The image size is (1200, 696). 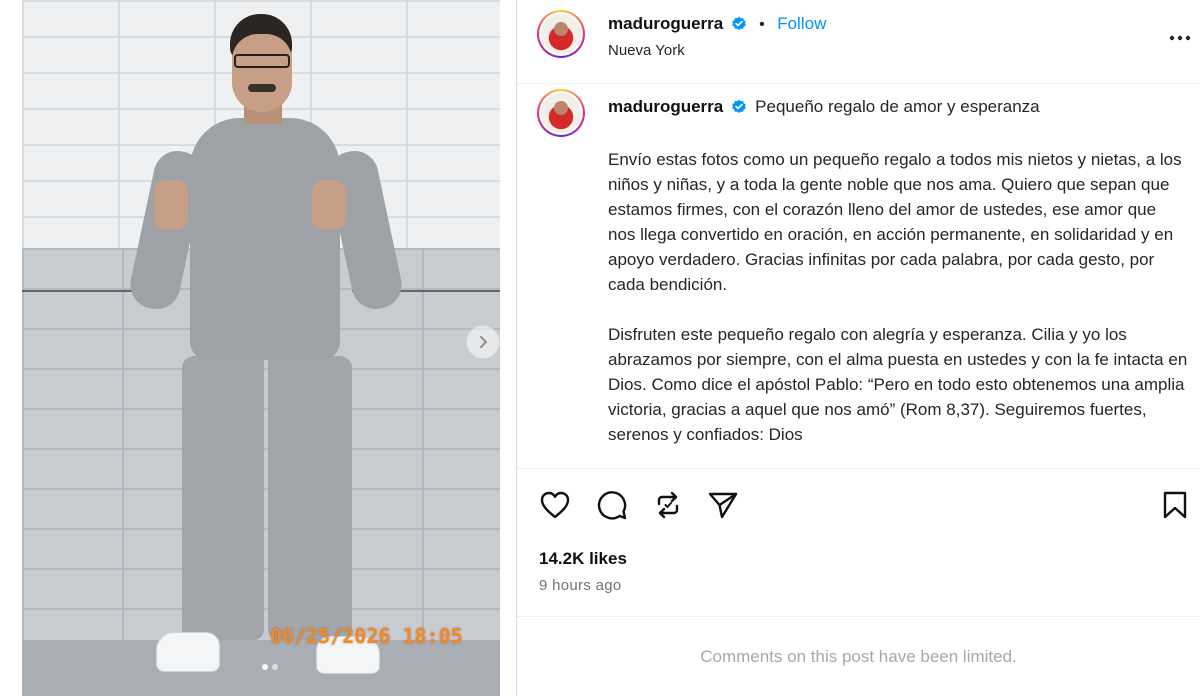 What do you see at coordinates (171, 205) in the screenshot?
I see `left-hand-peace-sign` at bounding box center [171, 205].